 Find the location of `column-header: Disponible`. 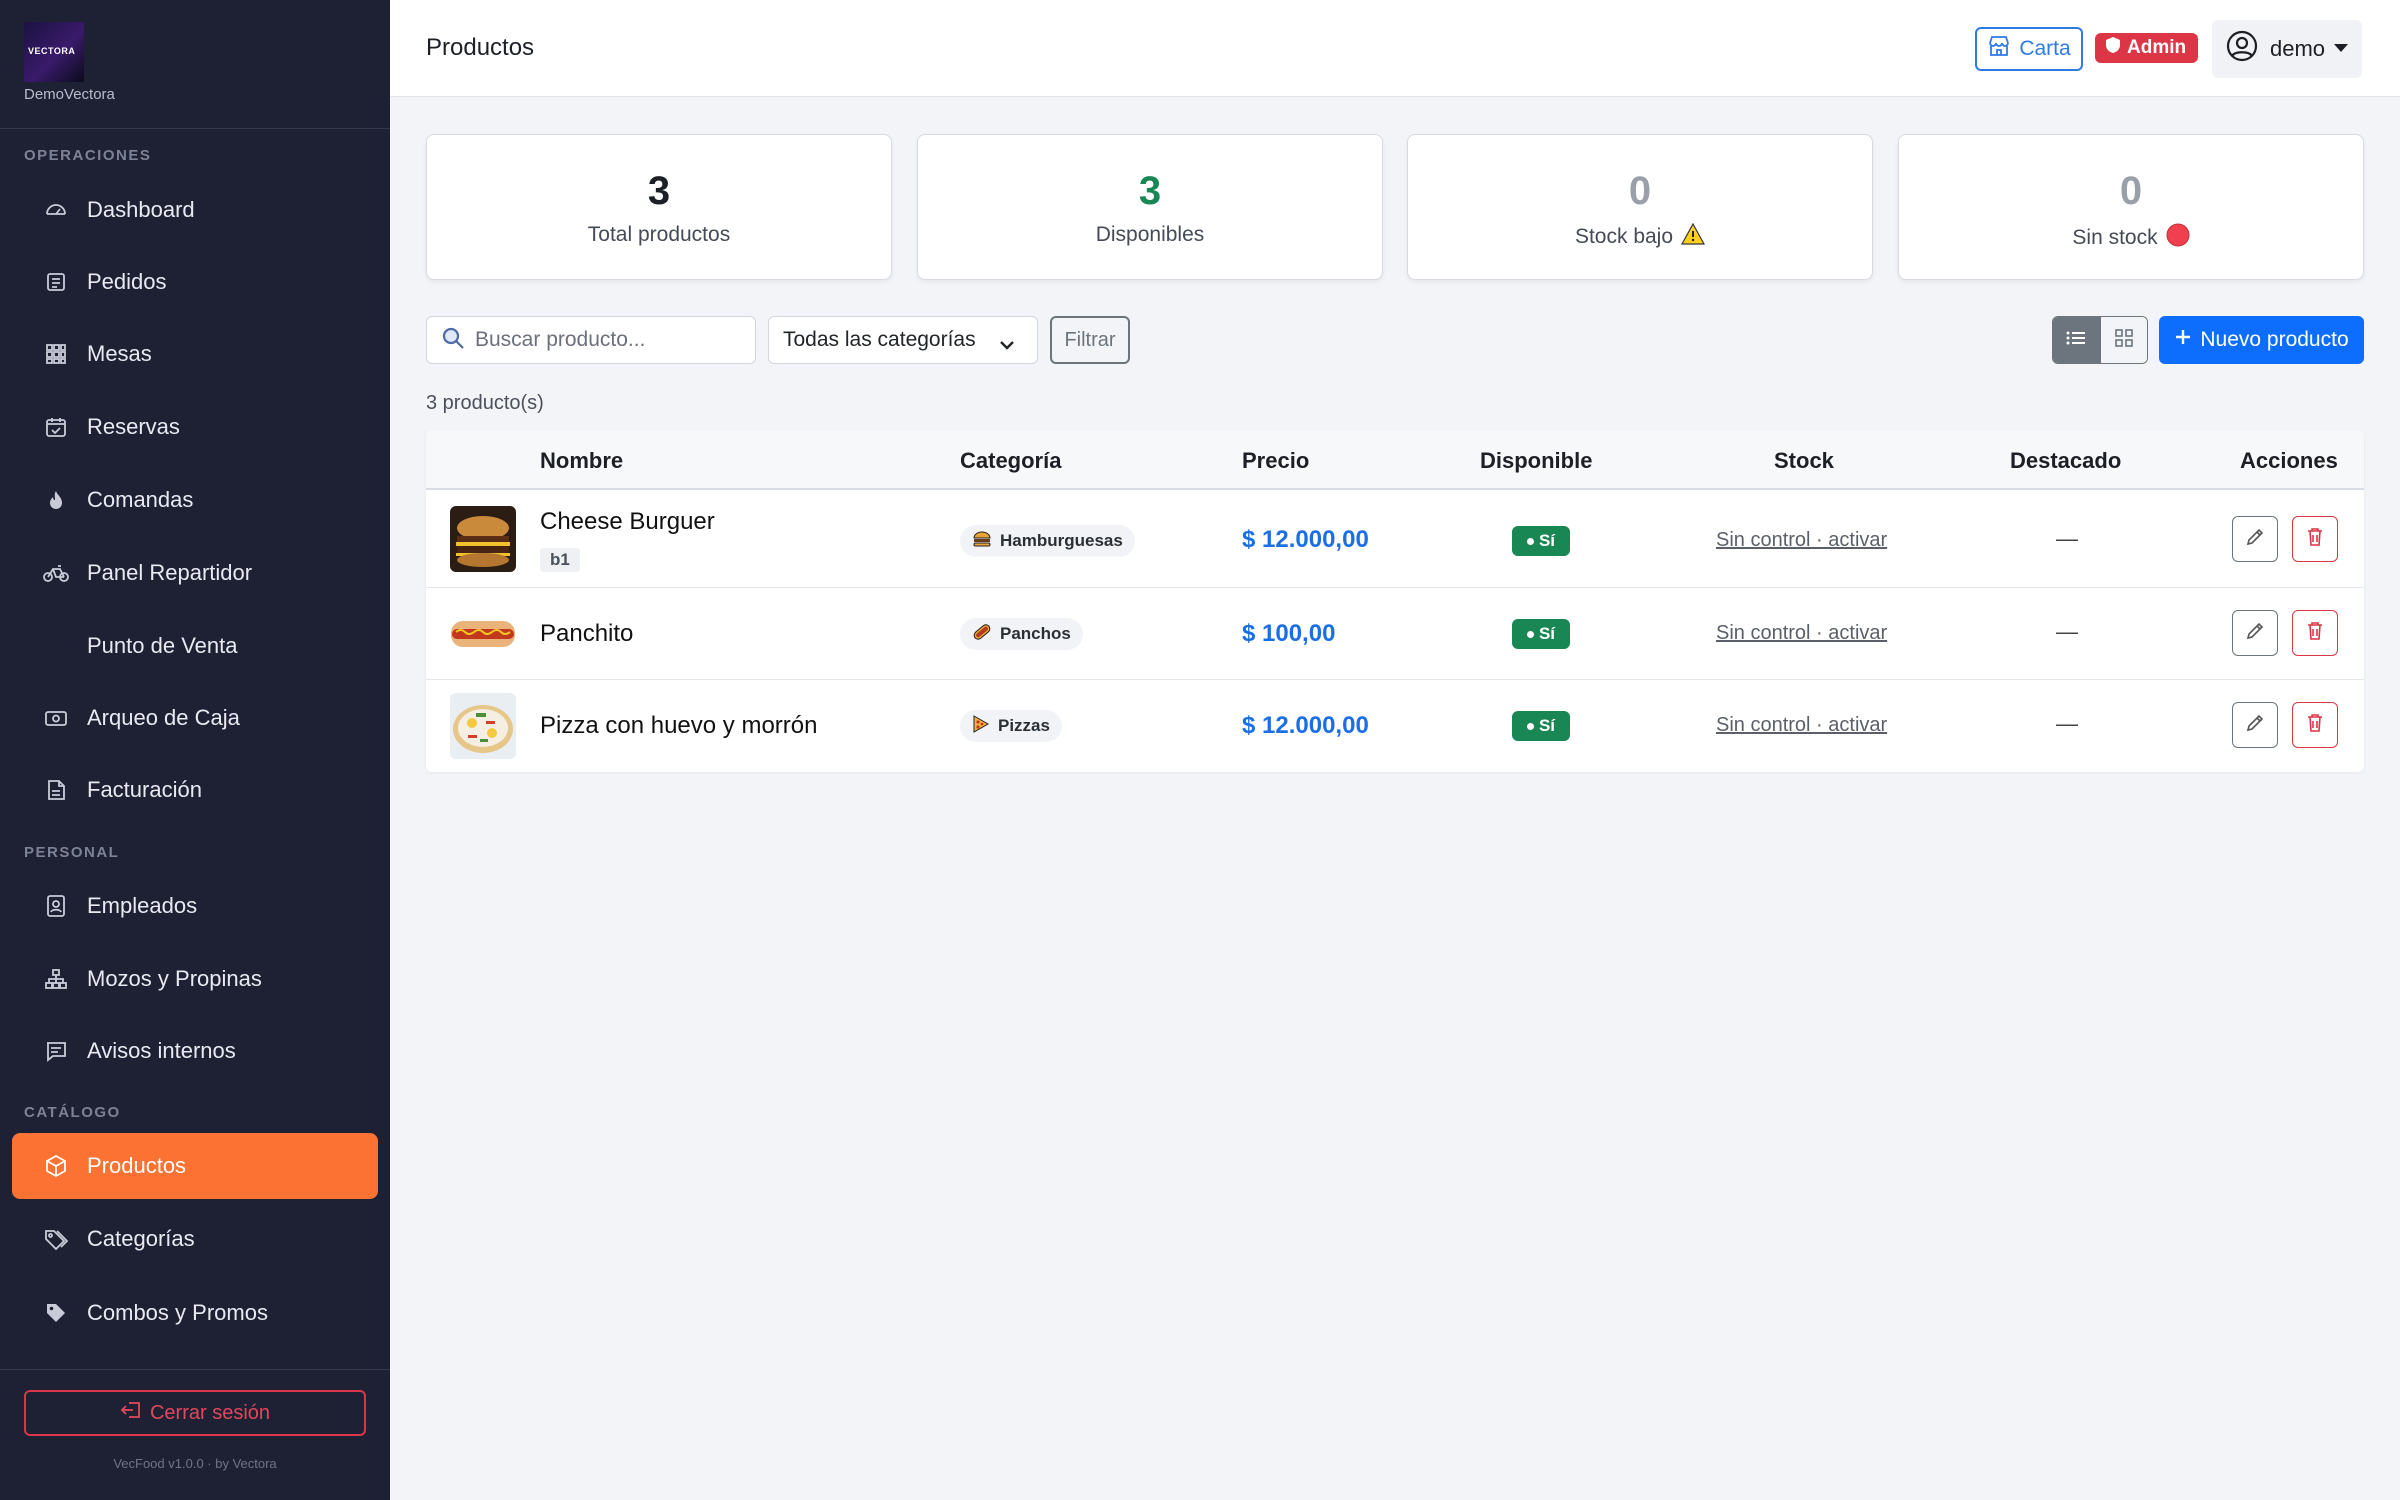

column-header: Disponible is located at coordinates (1536, 461).